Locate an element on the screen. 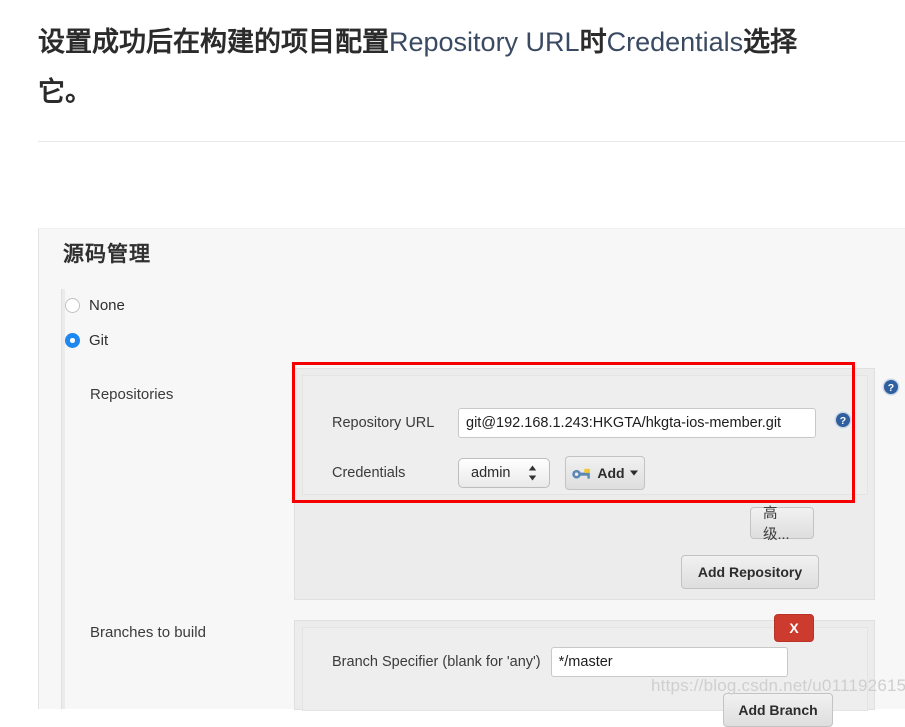 The width and height of the screenshot is (905, 727). radio-git-icon is located at coordinates (72, 340).